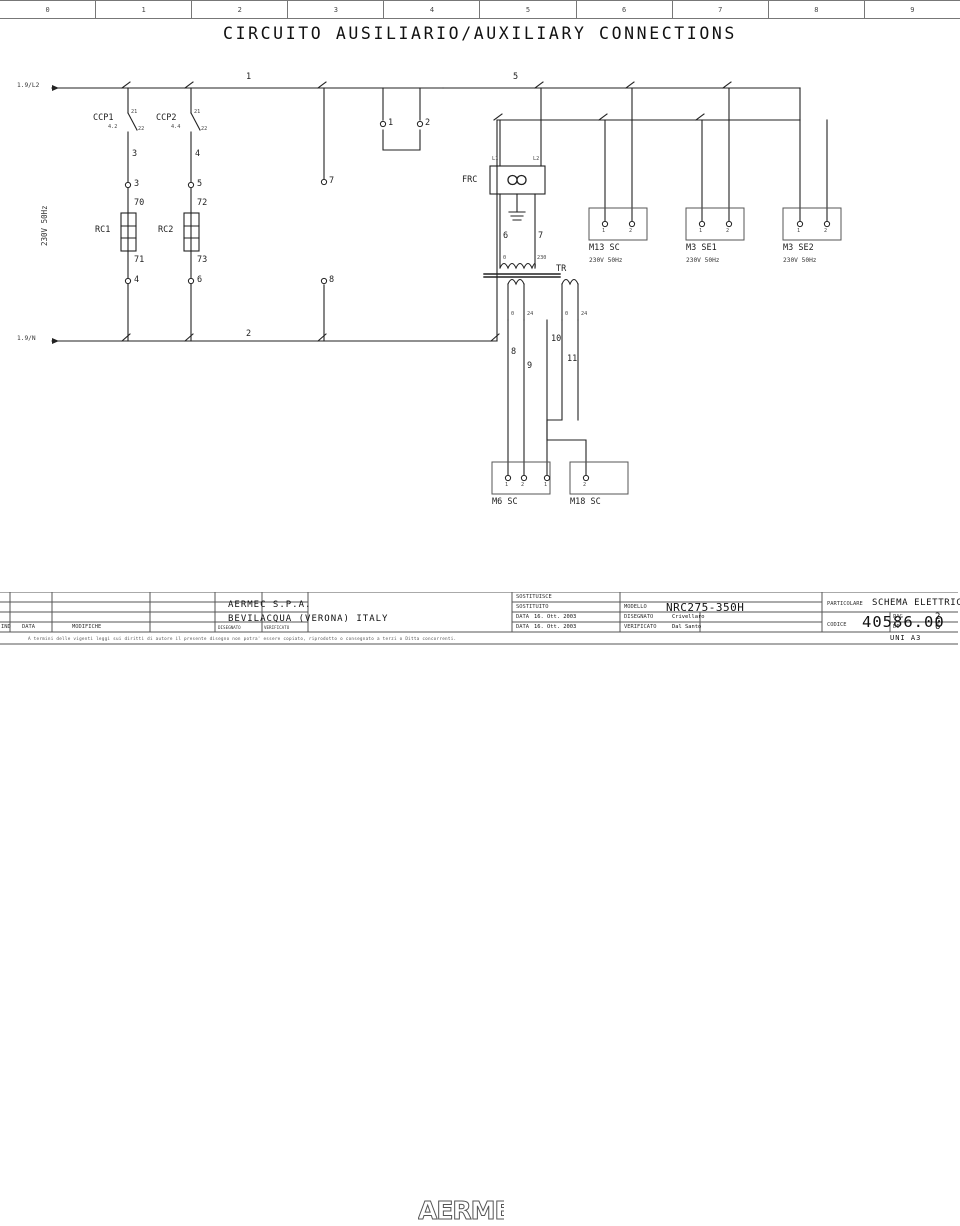 This screenshot has height=1226, width=960. I want to click on rev-header-ind: IND, so click(6, 627).